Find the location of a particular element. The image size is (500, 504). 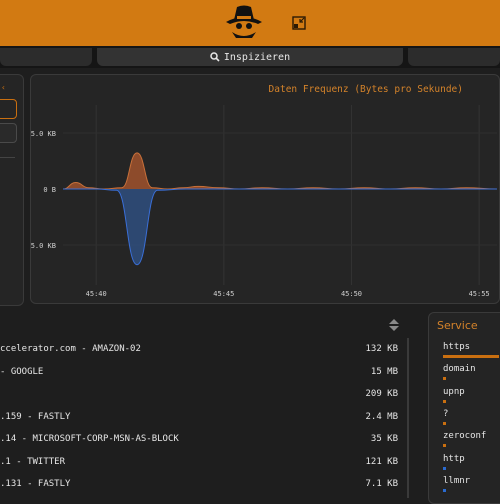

host-label: ccelerator.com - AMAZON-02 is located at coordinates (70, 349).